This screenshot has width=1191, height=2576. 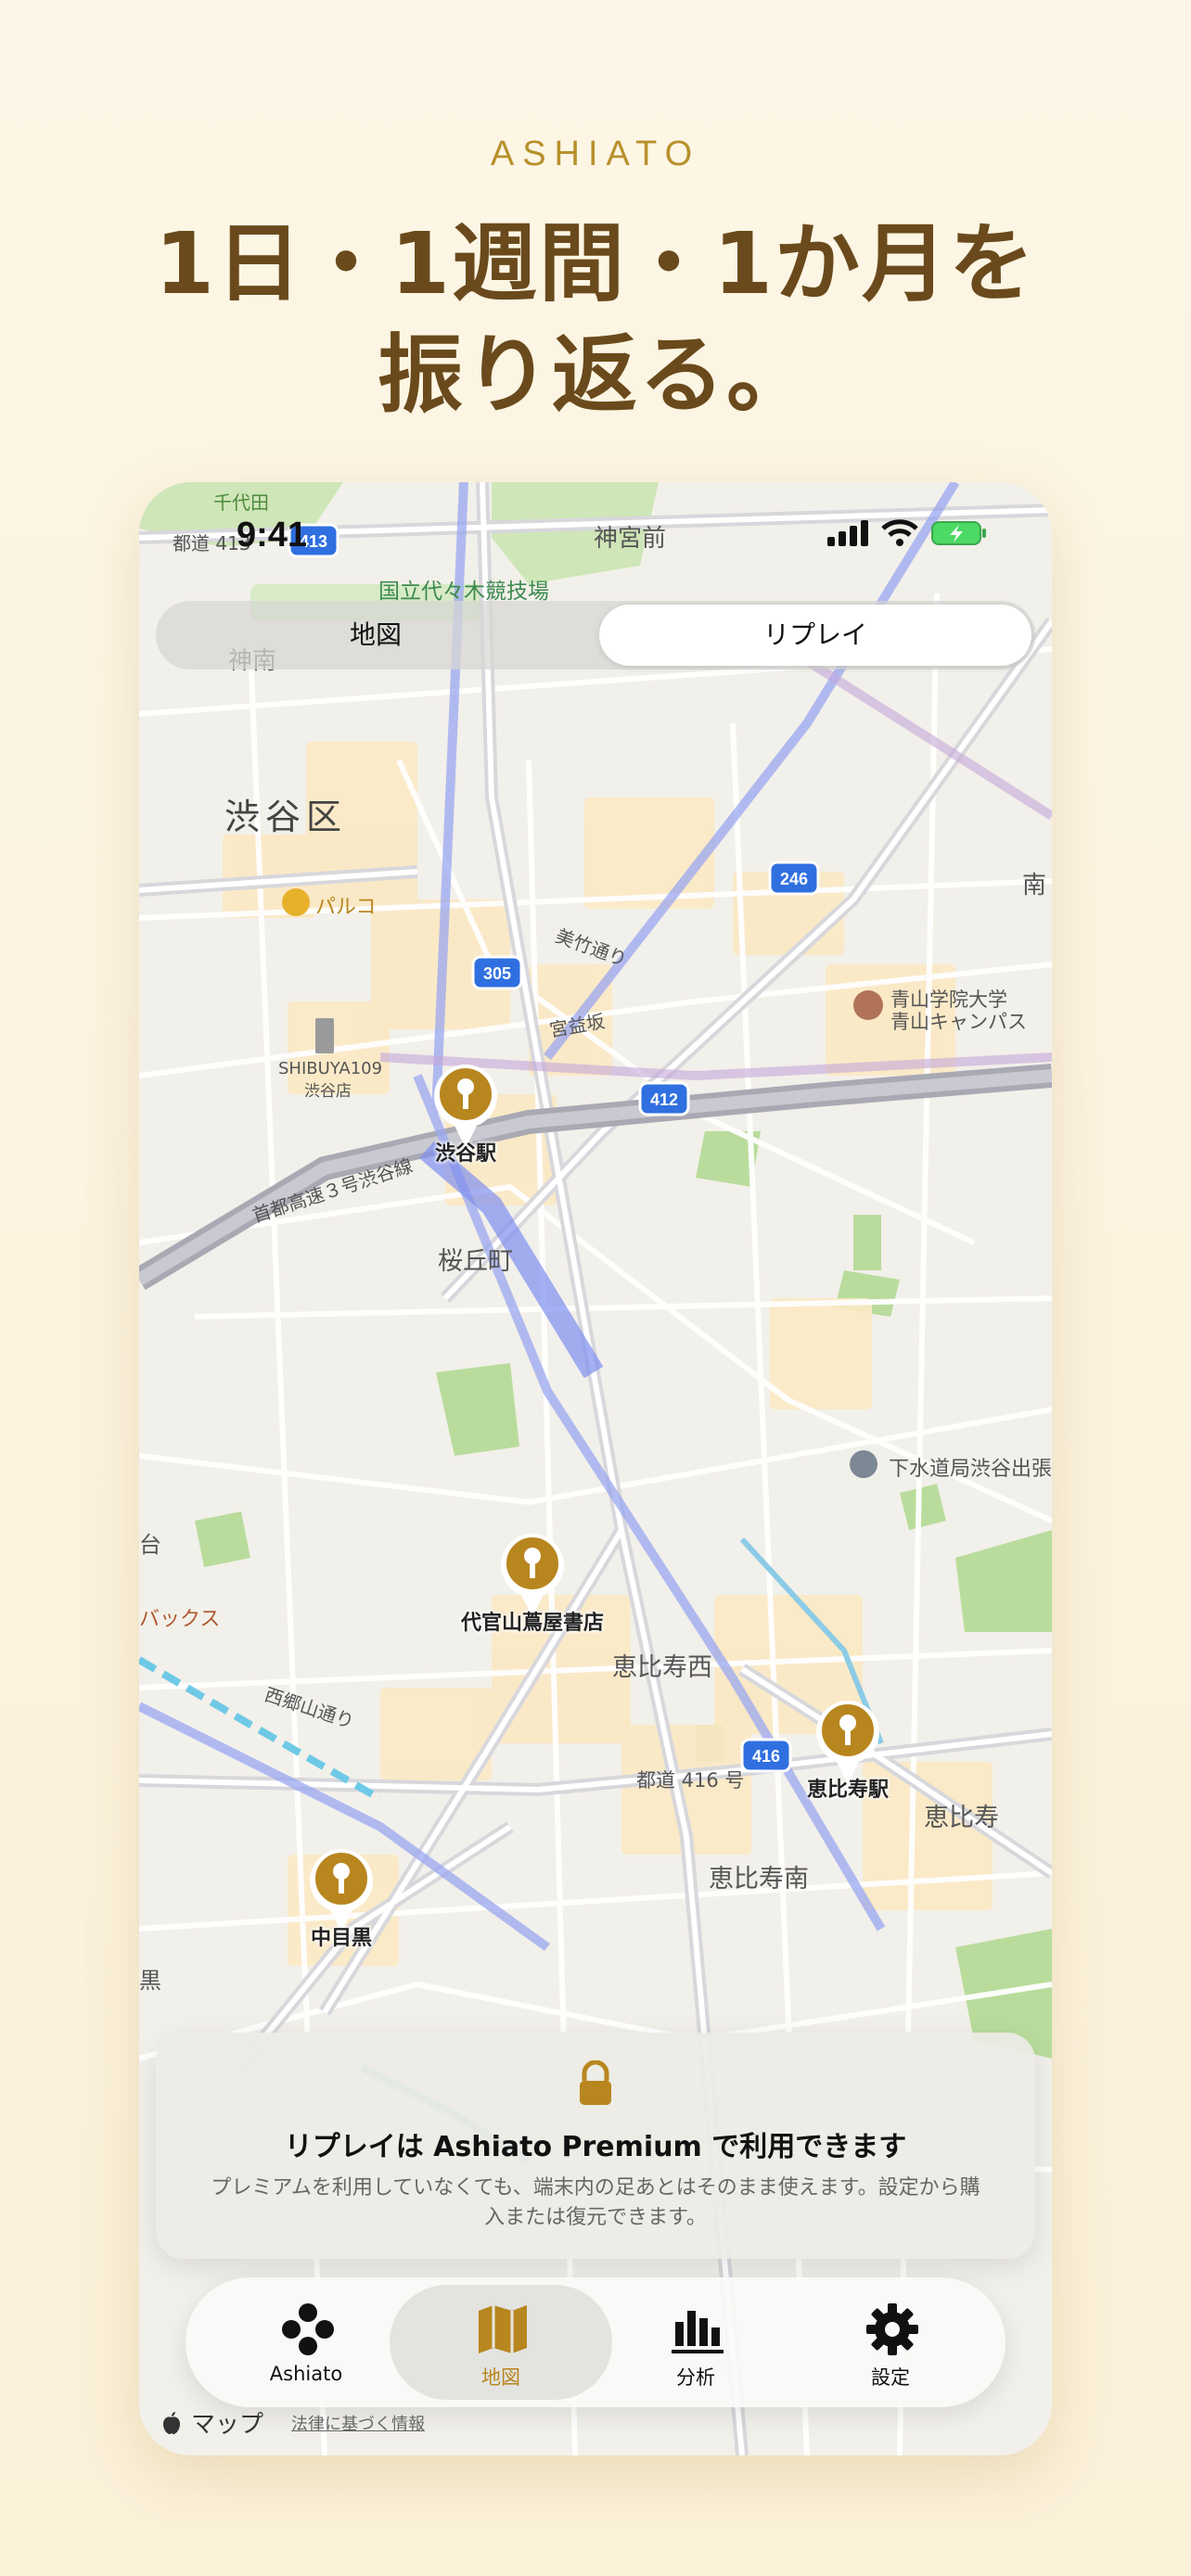 What do you see at coordinates (892, 2329) in the screenshot?
I see `gear-icon` at bounding box center [892, 2329].